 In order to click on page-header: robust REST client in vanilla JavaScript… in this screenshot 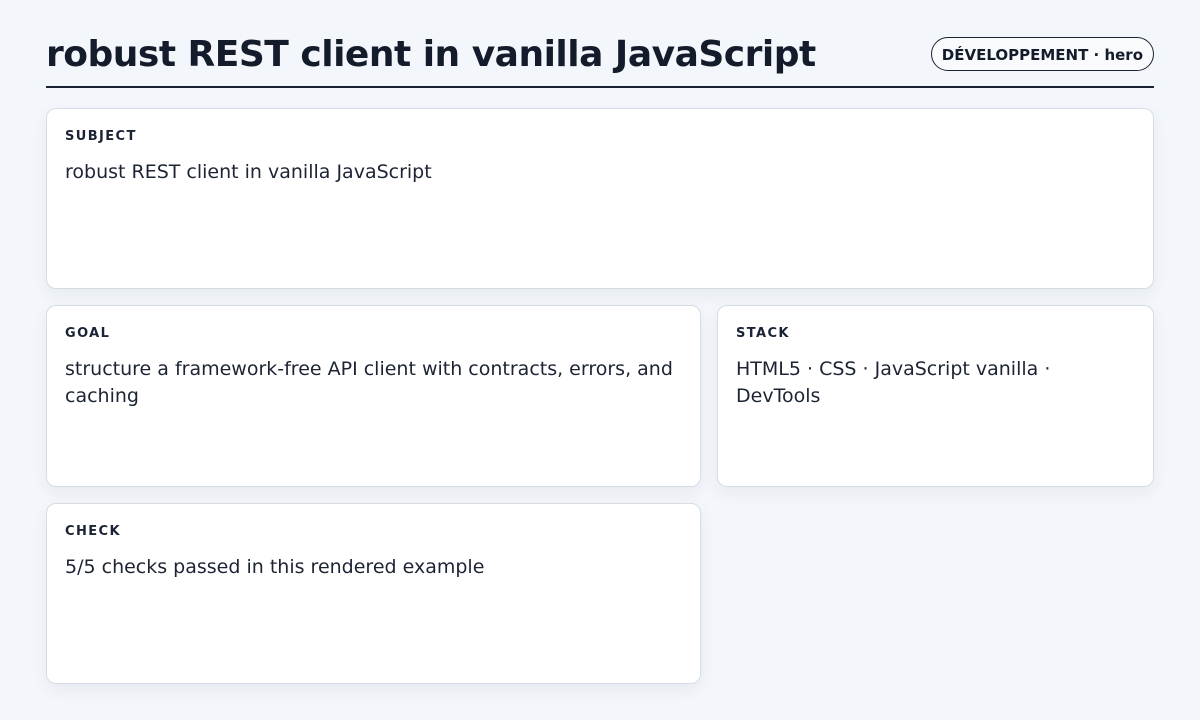, I will do `click(600, 61)`.